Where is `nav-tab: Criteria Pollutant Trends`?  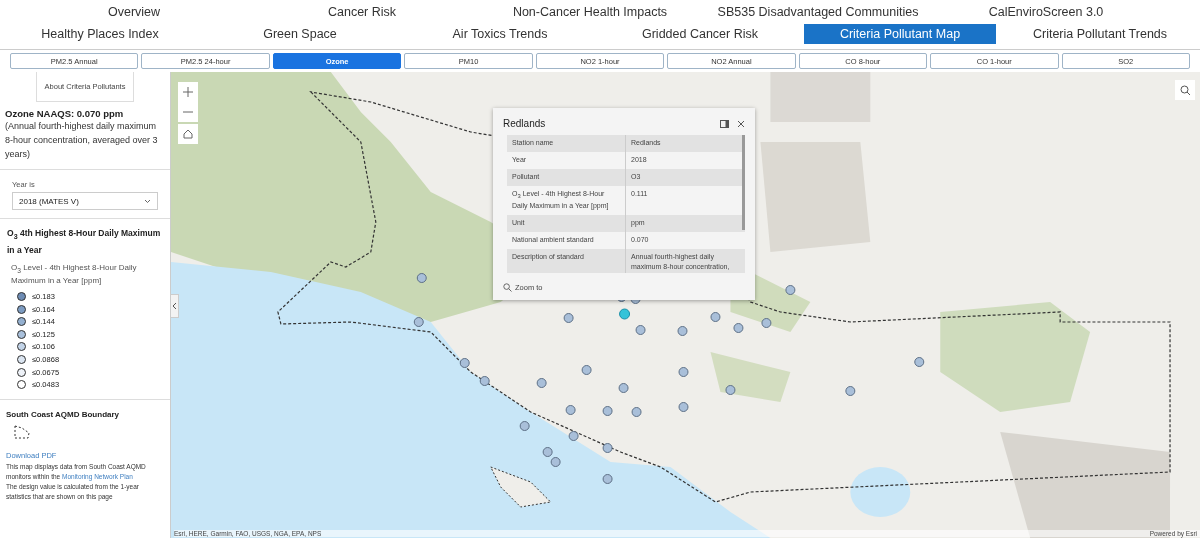 nav-tab: Criteria Pollutant Trends is located at coordinates (1100, 34).